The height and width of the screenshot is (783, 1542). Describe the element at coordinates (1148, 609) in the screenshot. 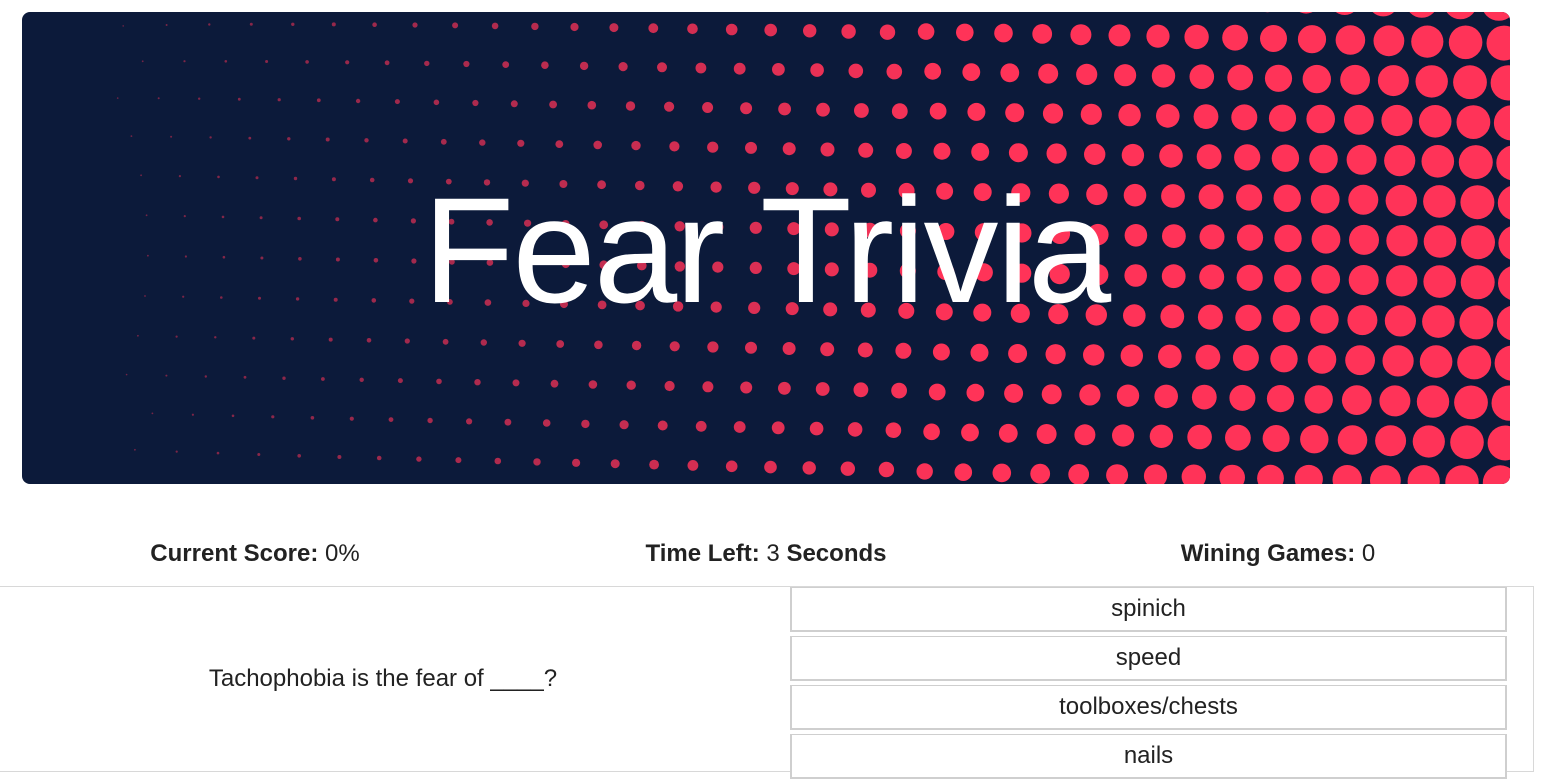

I see `answer-option: spinich` at that location.